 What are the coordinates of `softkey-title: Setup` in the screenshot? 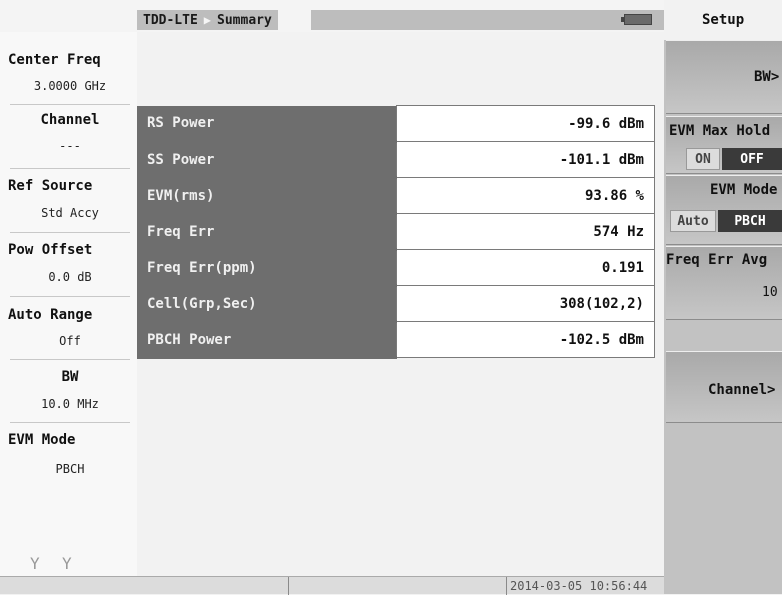 It's located at (723, 20).